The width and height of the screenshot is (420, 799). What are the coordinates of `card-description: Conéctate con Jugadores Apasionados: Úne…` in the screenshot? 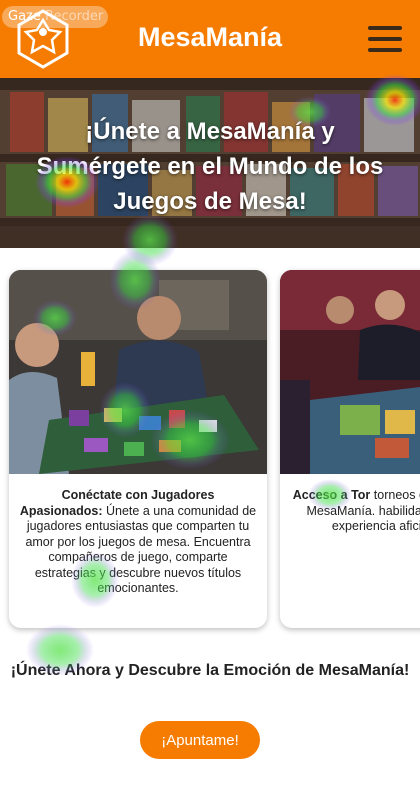 It's located at (138, 542).